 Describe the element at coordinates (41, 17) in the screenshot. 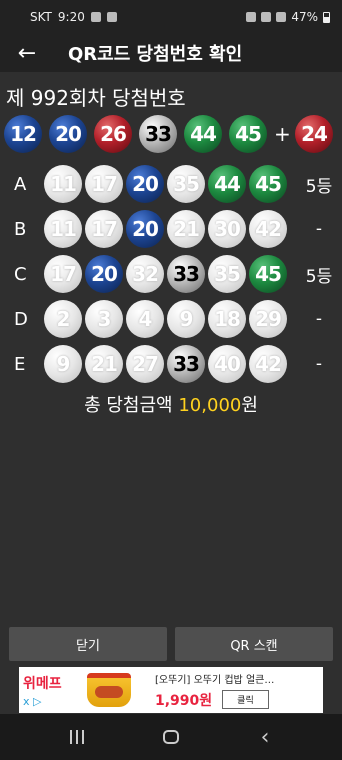

I see `carrier-label: SKT` at that location.